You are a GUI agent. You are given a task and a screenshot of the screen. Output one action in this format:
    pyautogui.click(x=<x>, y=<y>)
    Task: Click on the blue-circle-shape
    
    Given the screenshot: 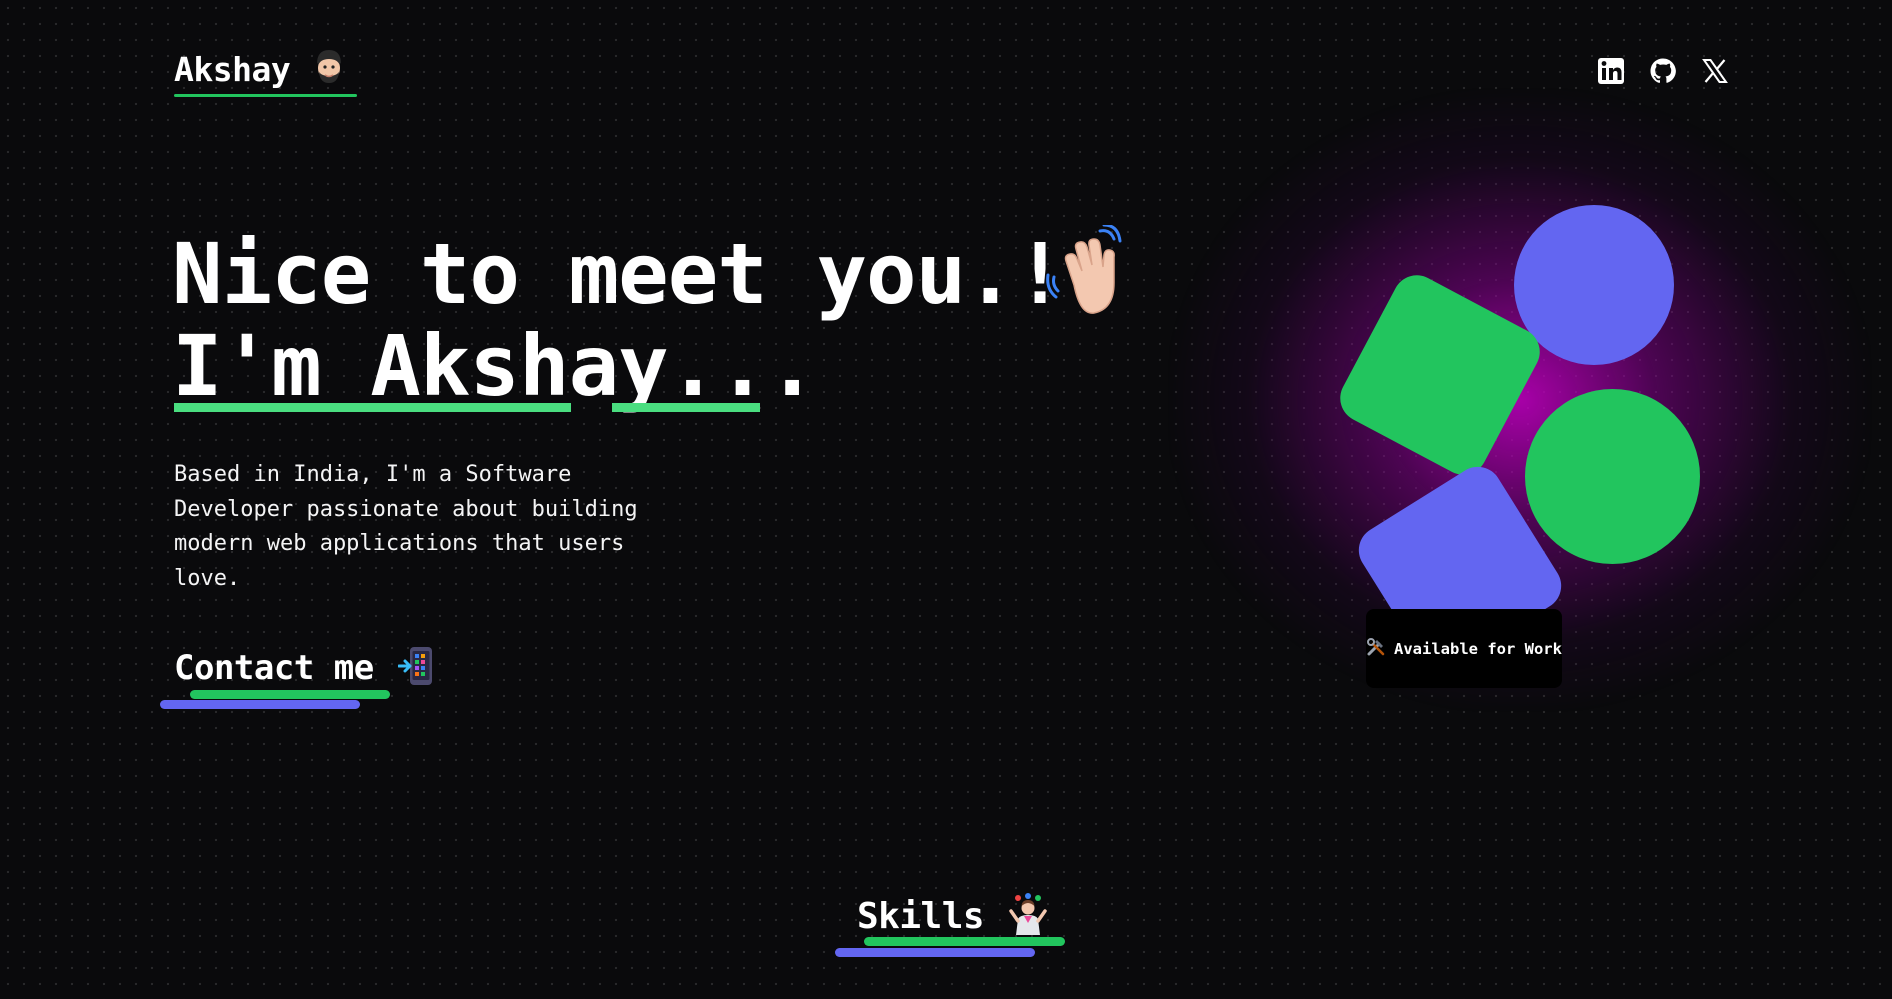 What is the action you would take?
    pyautogui.click(x=1594, y=285)
    